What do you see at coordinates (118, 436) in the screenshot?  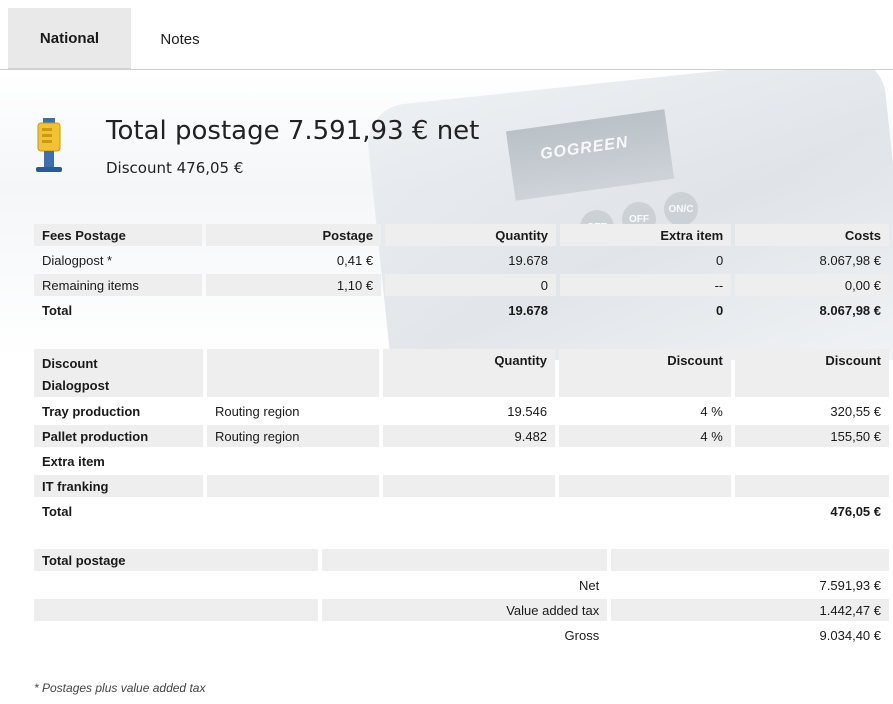 I see `row-label: Pallet production` at bounding box center [118, 436].